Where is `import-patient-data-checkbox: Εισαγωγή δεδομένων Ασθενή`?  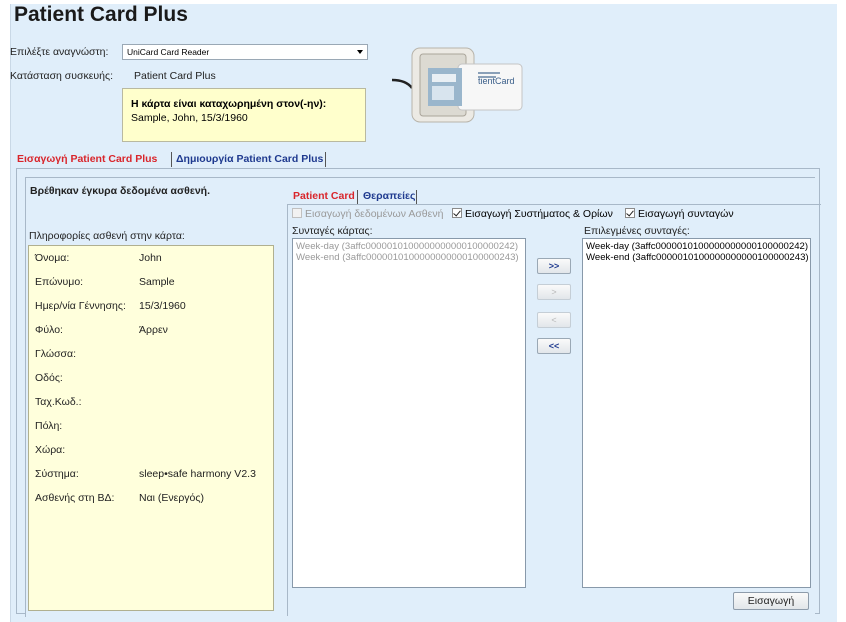 import-patient-data-checkbox: Εισαγωγή δεδομένων Ασθενή is located at coordinates (367, 214).